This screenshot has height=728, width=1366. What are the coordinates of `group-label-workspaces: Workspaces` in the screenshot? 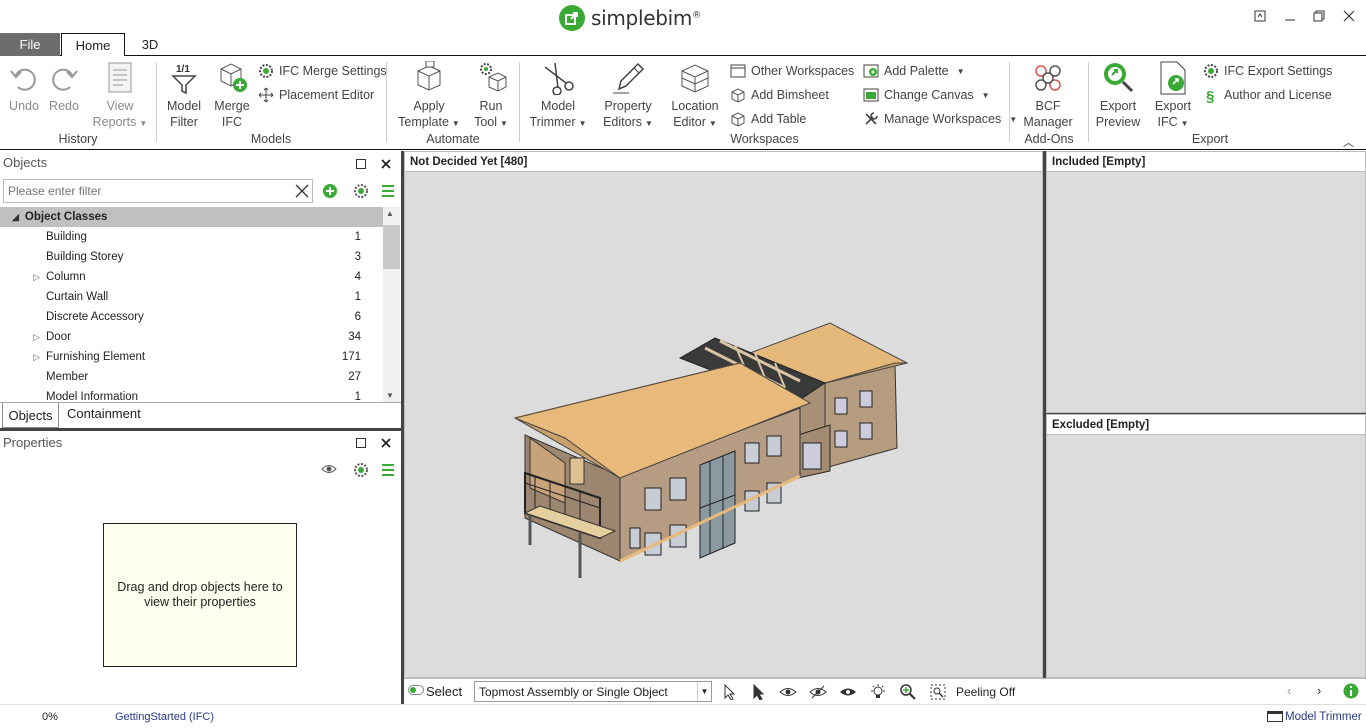 It's located at (764, 139).